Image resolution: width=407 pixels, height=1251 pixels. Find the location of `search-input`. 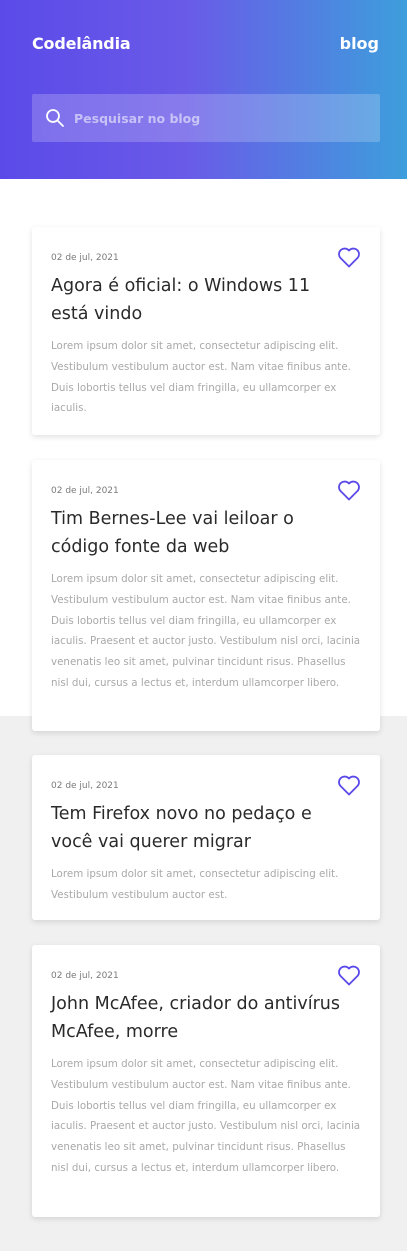

search-input is located at coordinates (214, 118).